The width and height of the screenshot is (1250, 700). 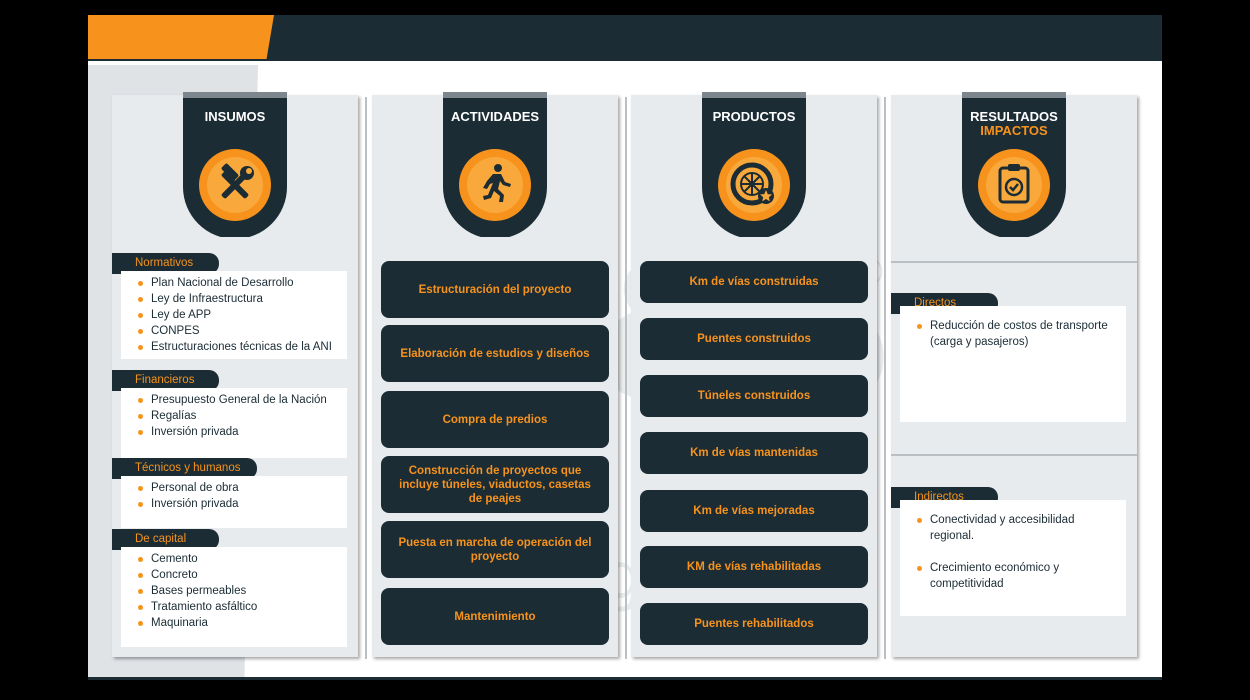 What do you see at coordinates (1017, 576) in the screenshot?
I see `list-item: Crecimiento económico y competitividad` at bounding box center [1017, 576].